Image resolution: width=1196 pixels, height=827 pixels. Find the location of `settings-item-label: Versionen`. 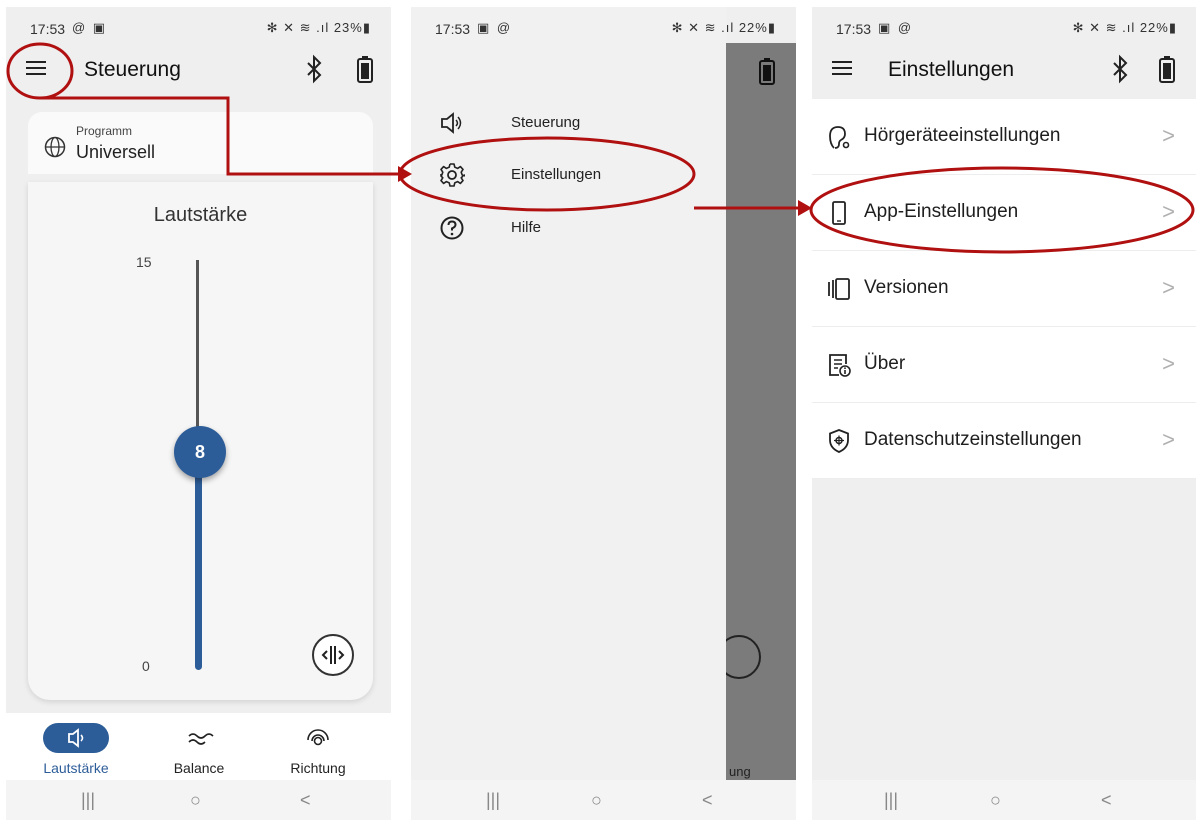

settings-item-label: Versionen is located at coordinates (906, 287).